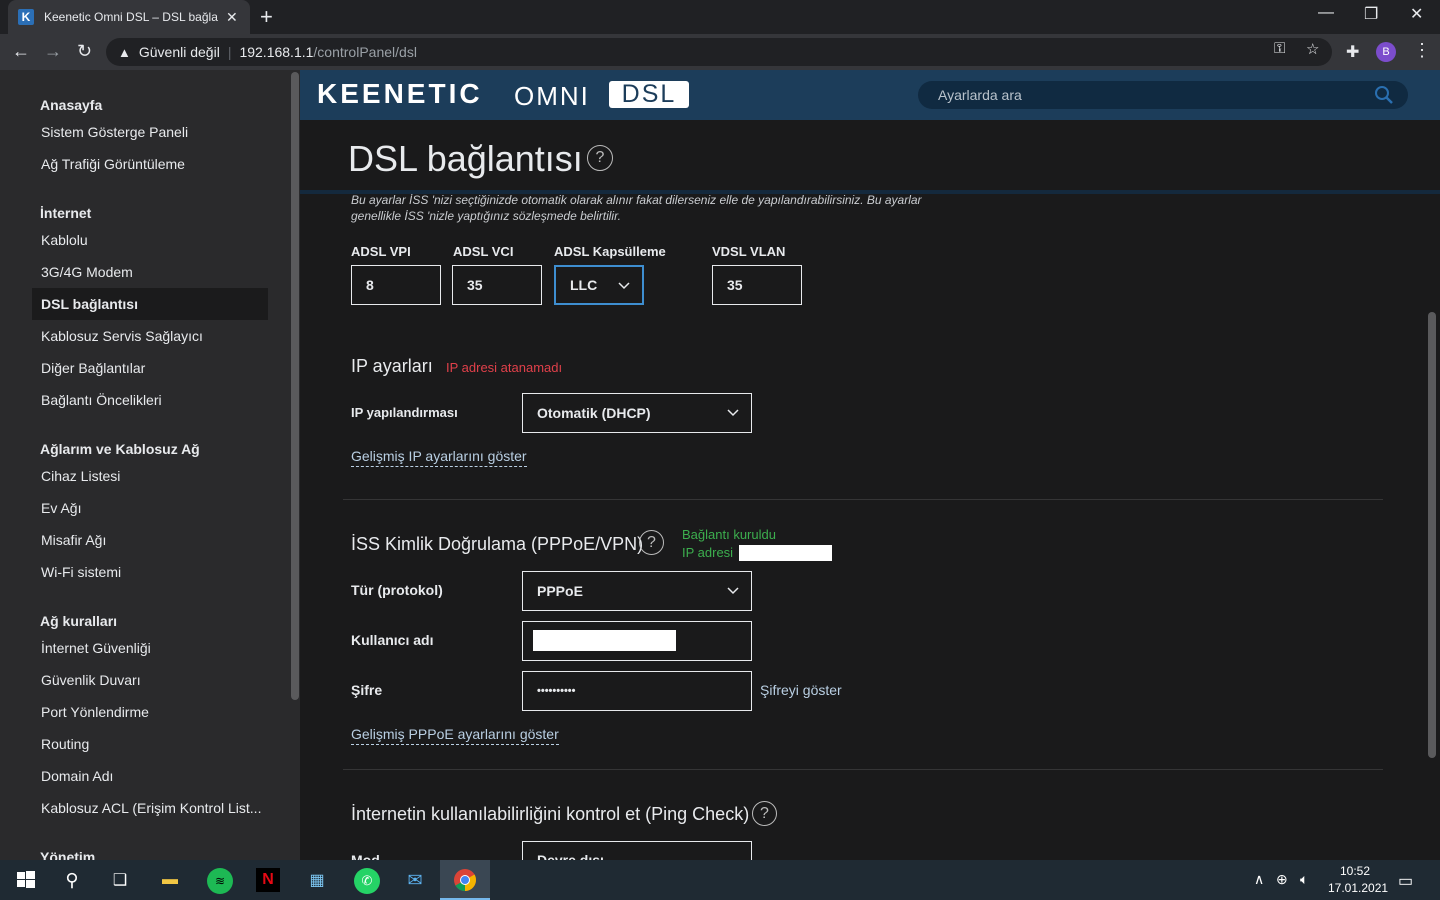 The width and height of the screenshot is (1440, 900). What do you see at coordinates (53, 51) in the screenshot?
I see `forward-icon: →` at bounding box center [53, 51].